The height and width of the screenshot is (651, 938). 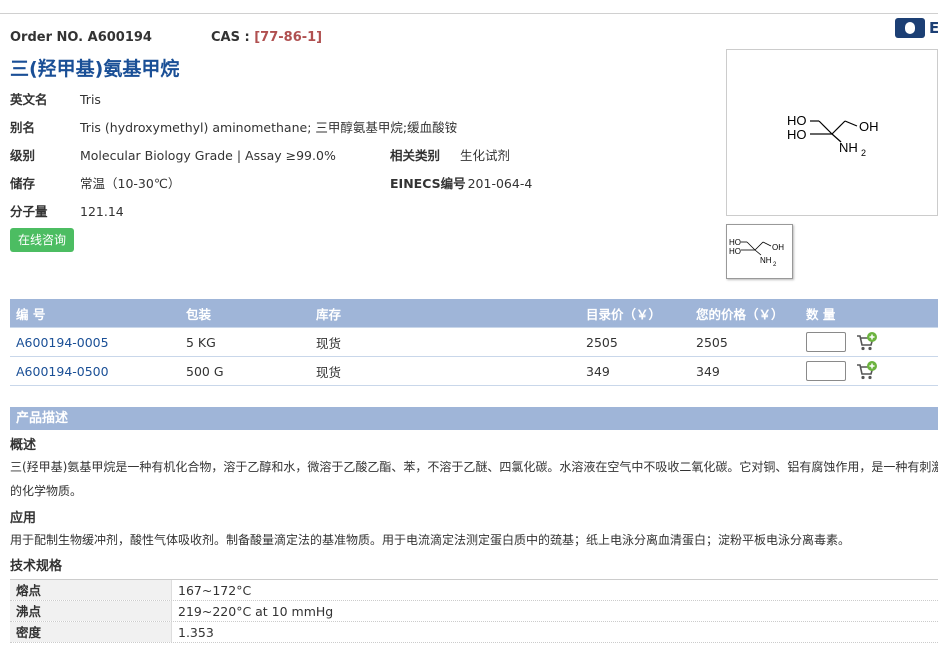 What do you see at coordinates (81, 37) in the screenshot?
I see `order-number: Order NO. A600194` at bounding box center [81, 37].